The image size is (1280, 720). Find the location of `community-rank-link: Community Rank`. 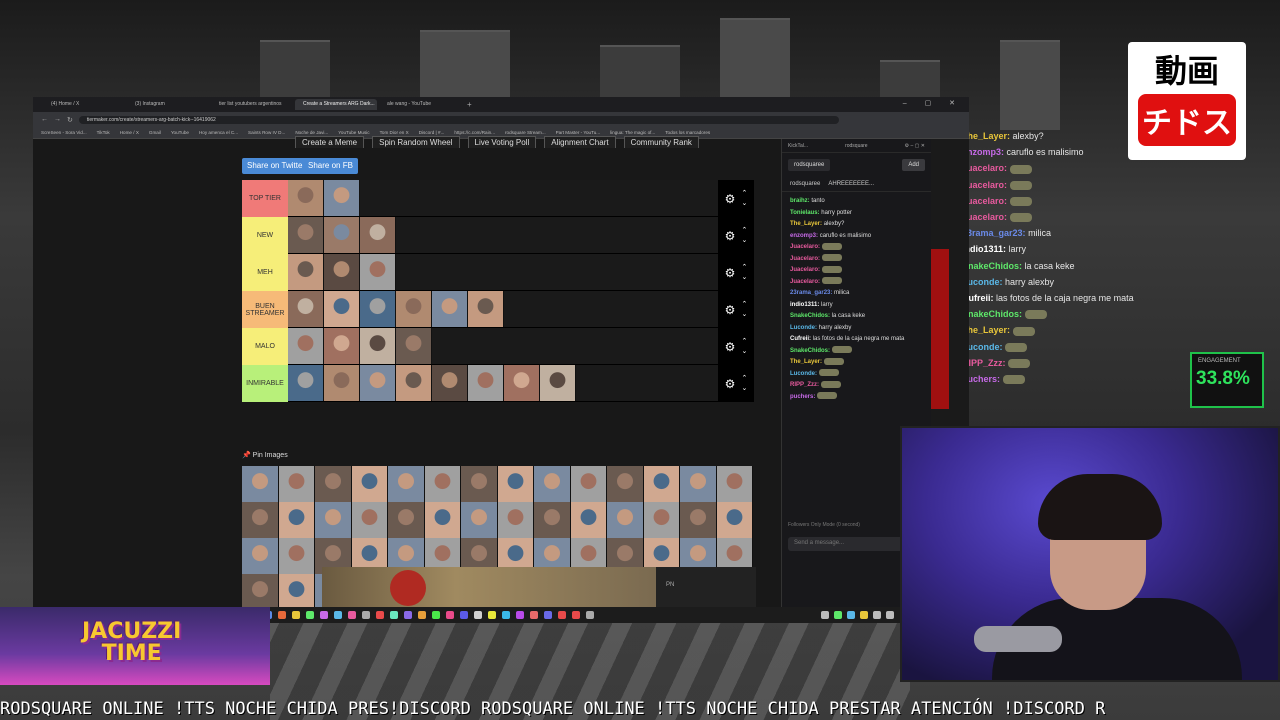

community-rank-link: Community Rank is located at coordinates (661, 142).